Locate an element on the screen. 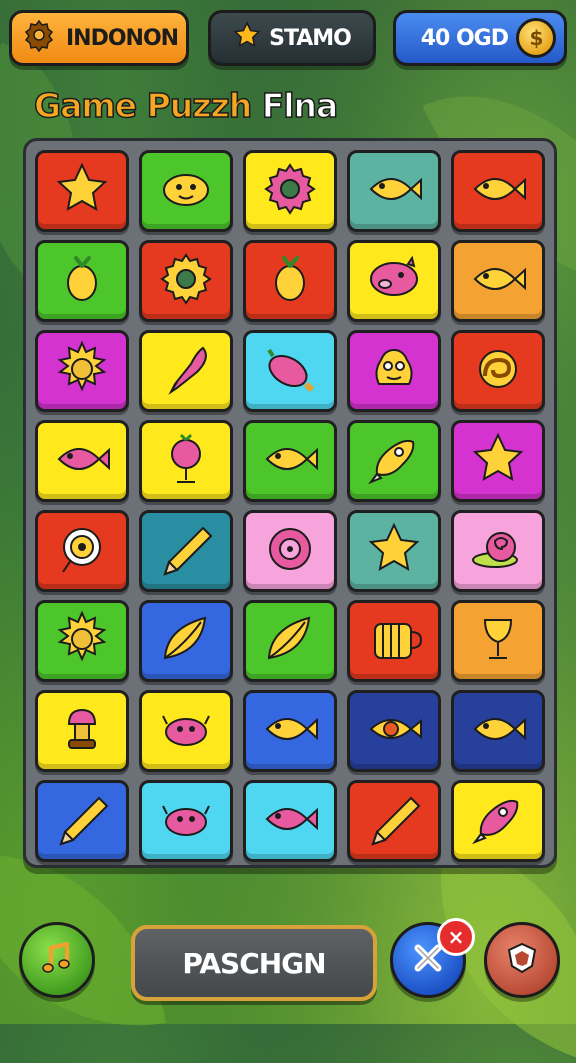 The image size is (576, 1063). hud-middle-label: STAMO is located at coordinates (310, 38).